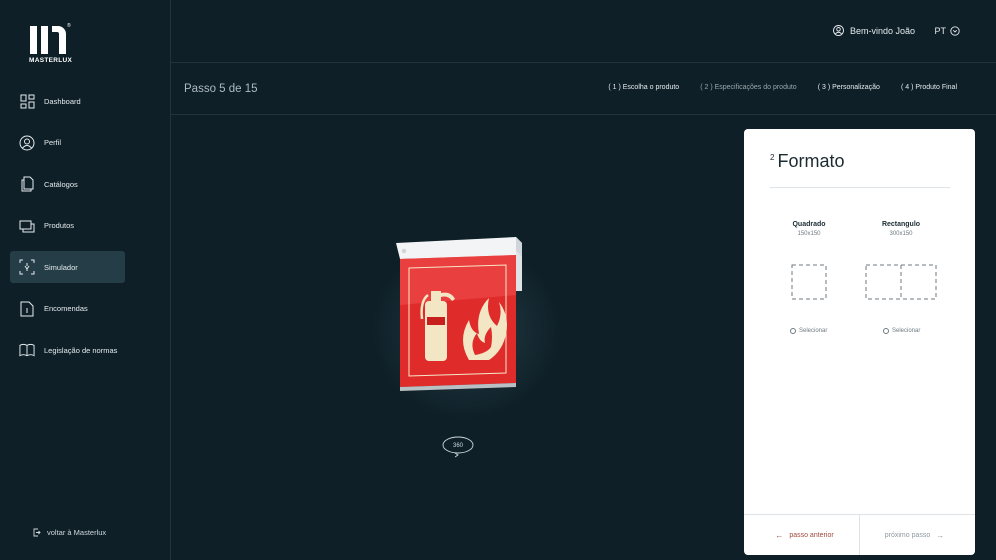  I want to click on step-counter: Passo 5 de 15, so click(221, 89).